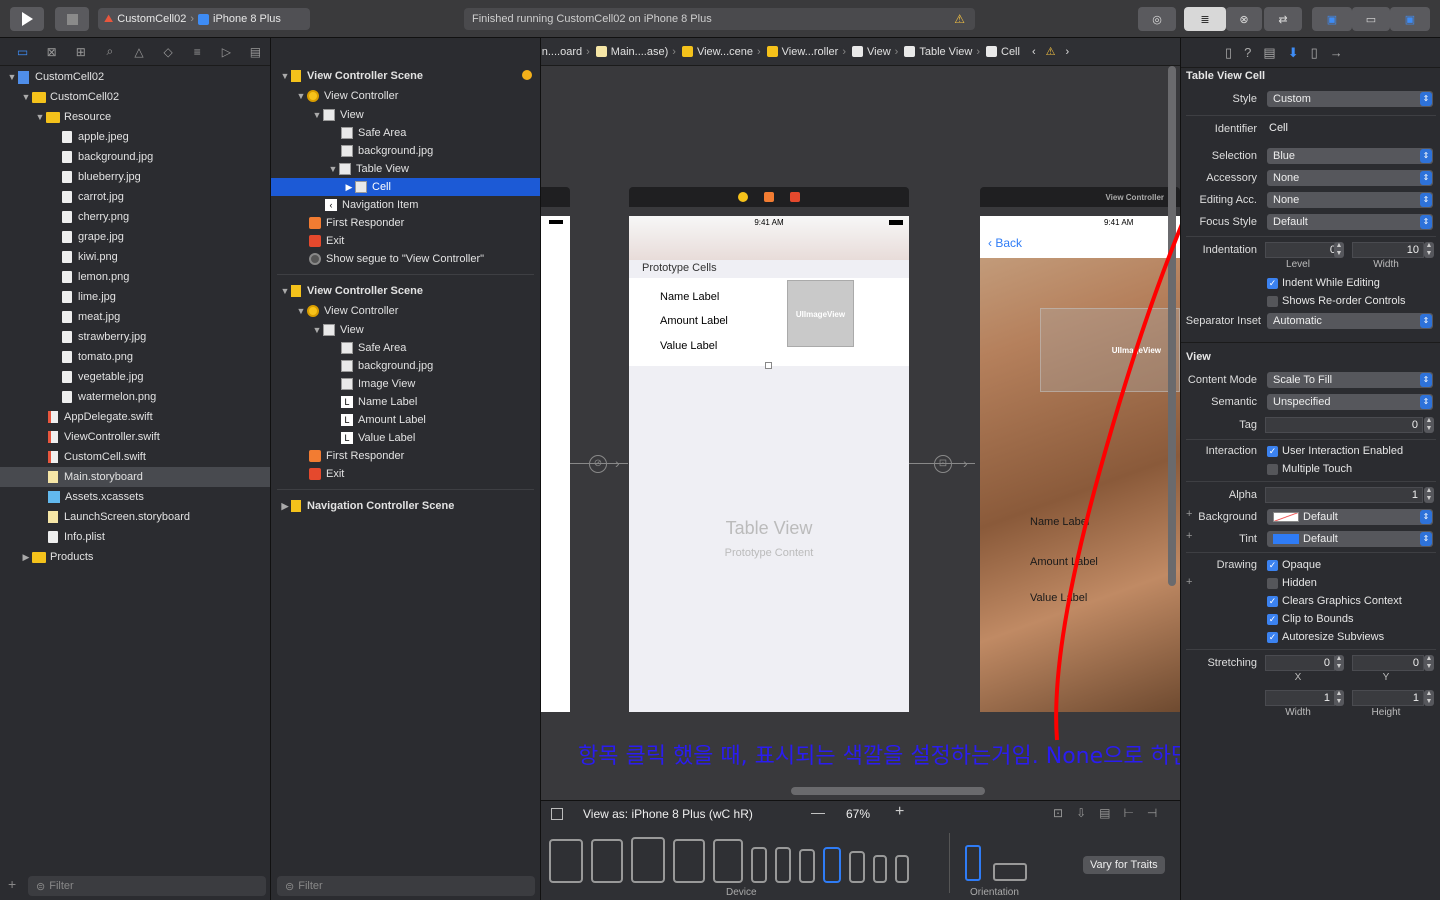 This screenshot has width=1440, height=900. I want to click on selection-popup: Blue ⇕, so click(1350, 156).